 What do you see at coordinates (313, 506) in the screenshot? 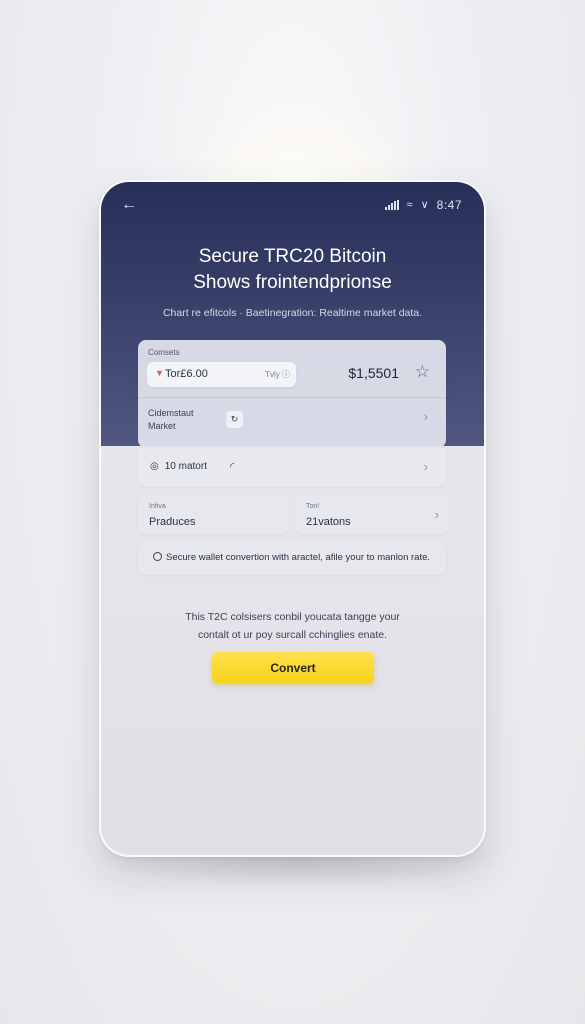
I see `box-caption: Ton!` at bounding box center [313, 506].